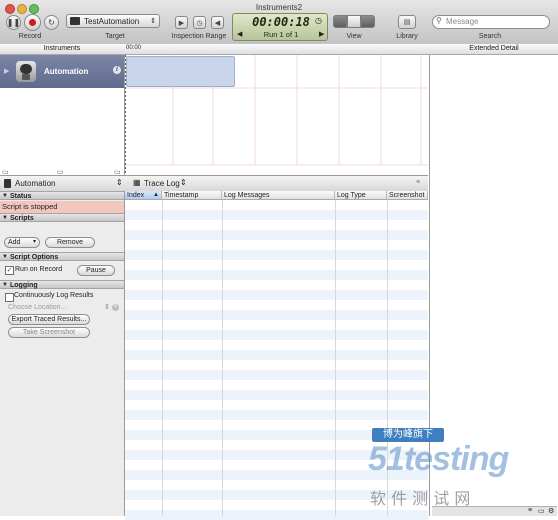 This screenshot has width=558, height=520. I want to click on instrument-row-automation: ▶ Automation i, so click(62, 71).